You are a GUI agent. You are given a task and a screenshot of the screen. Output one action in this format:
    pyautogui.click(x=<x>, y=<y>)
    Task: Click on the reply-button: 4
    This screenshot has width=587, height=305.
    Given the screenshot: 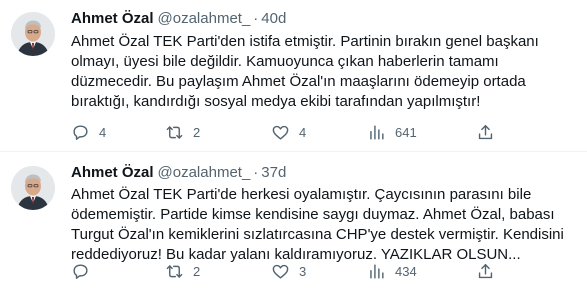 What is the action you would take?
    pyautogui.click(x=88, y=132)
    